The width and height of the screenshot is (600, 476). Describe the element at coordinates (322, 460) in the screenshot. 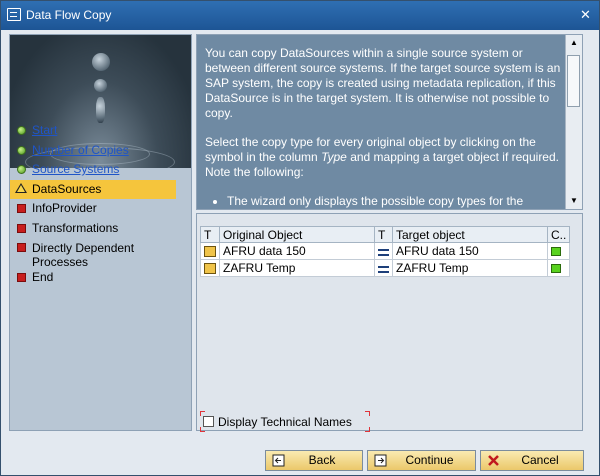

I see `back-button-label: Back` at that location.